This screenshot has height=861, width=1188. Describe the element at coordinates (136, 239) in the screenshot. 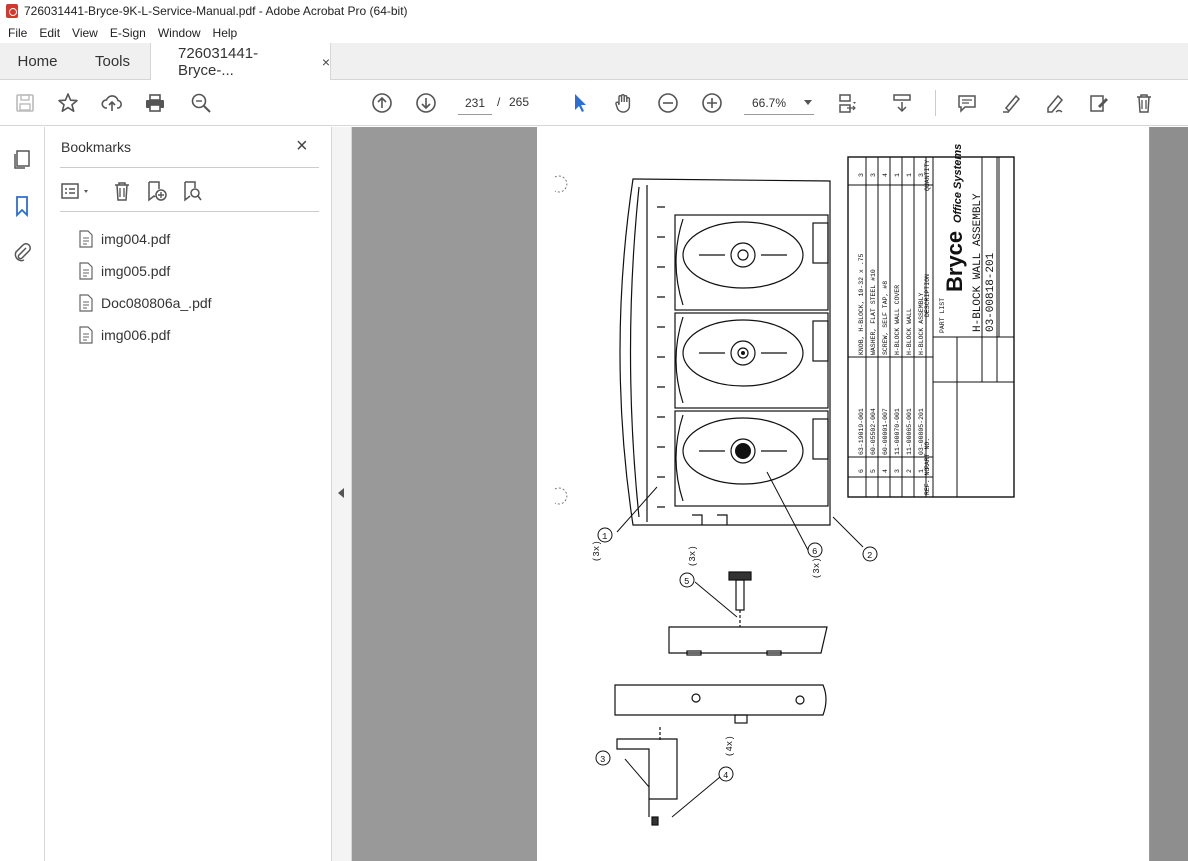

I see `bookmark-label: img004.pdf` at that location.